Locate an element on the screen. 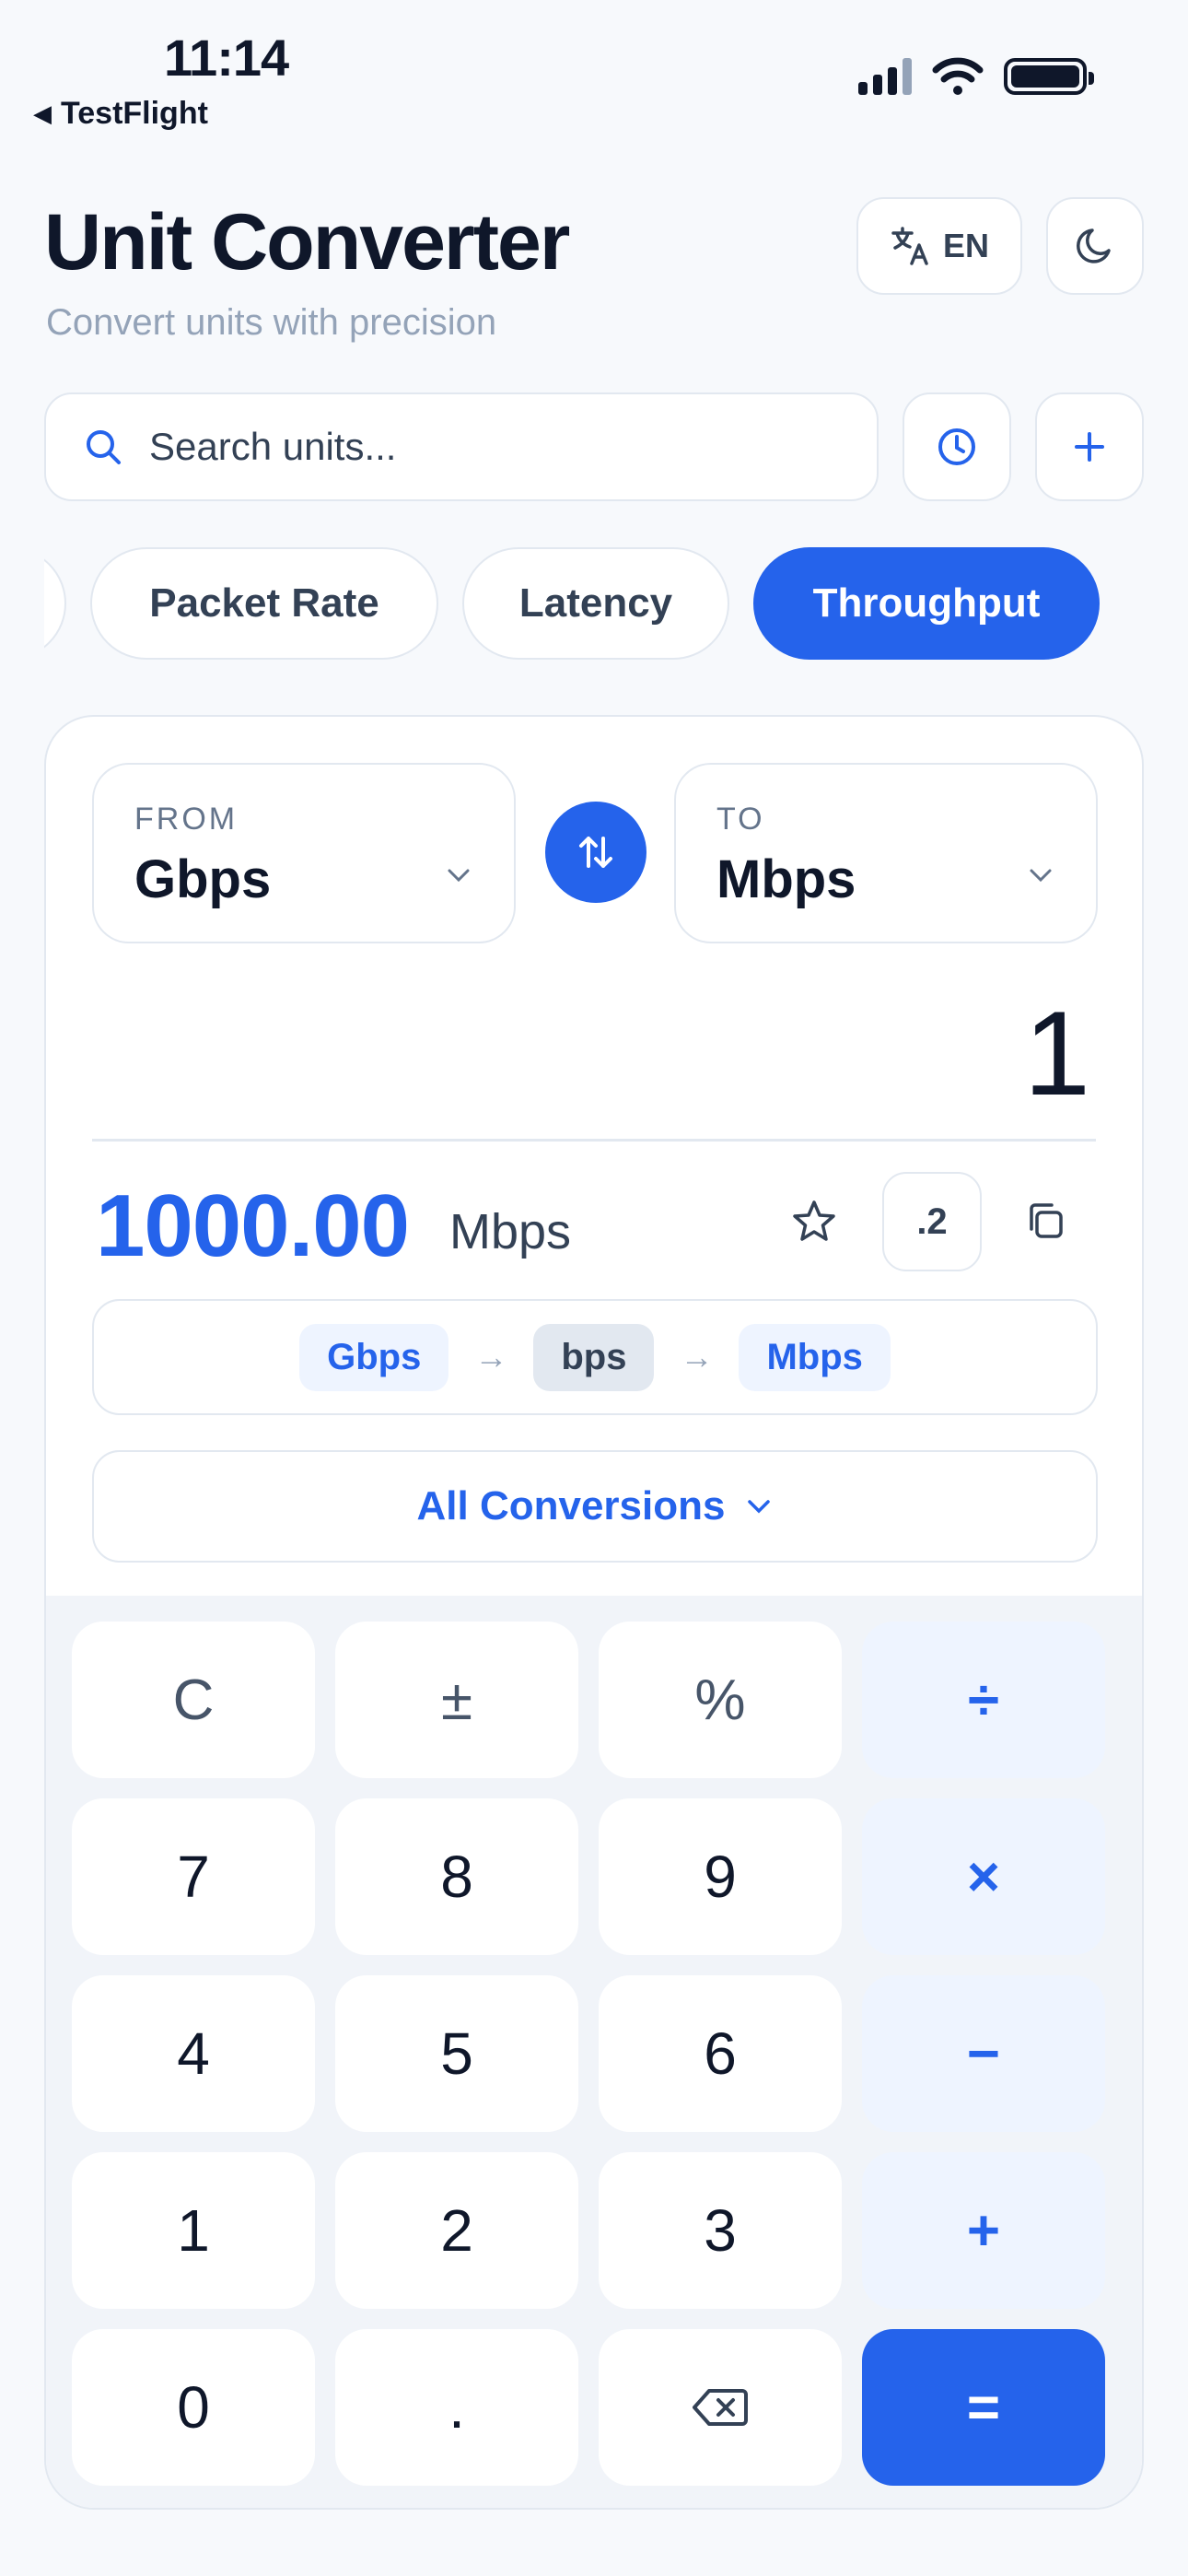  copy-button is located at coordinates (1045, 1223).